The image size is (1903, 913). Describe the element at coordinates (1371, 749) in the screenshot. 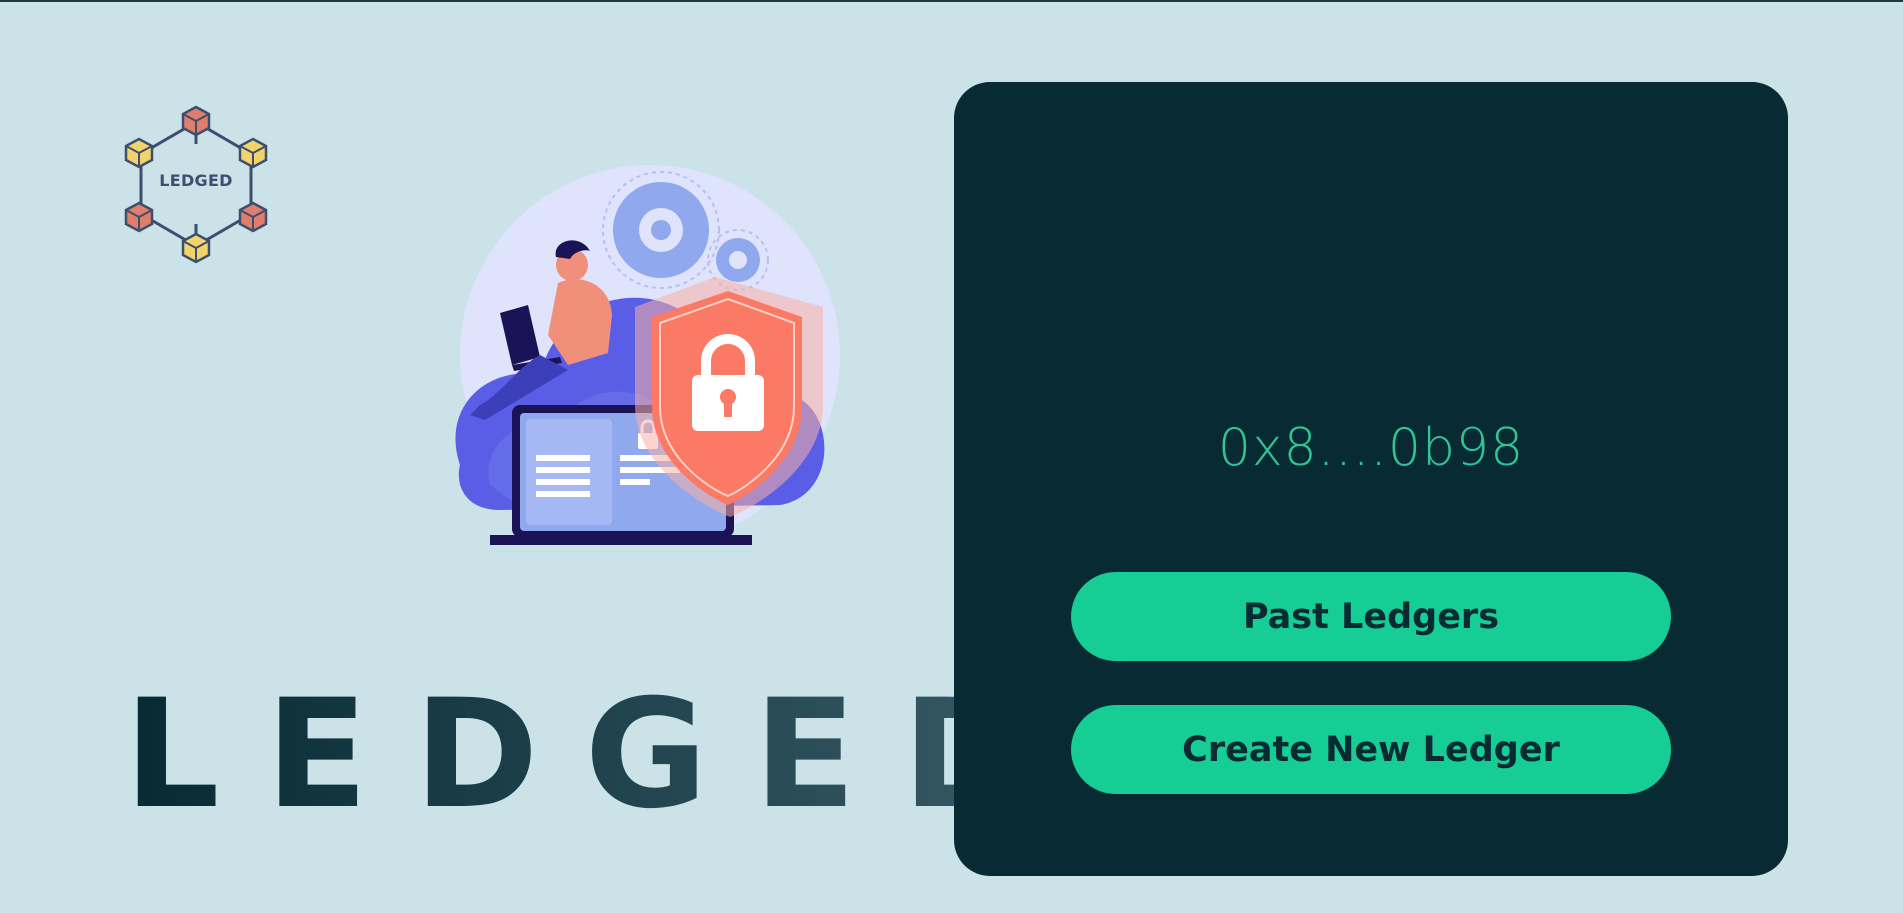

I see `create-new-ledger-button: Create New Ledger` at that location.